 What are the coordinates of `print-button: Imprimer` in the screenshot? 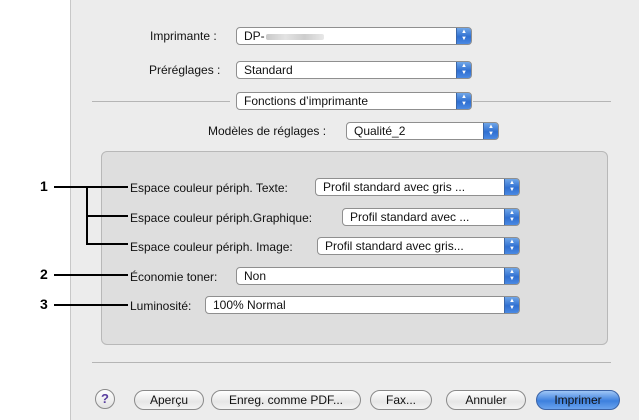 It's located at (578, 400).